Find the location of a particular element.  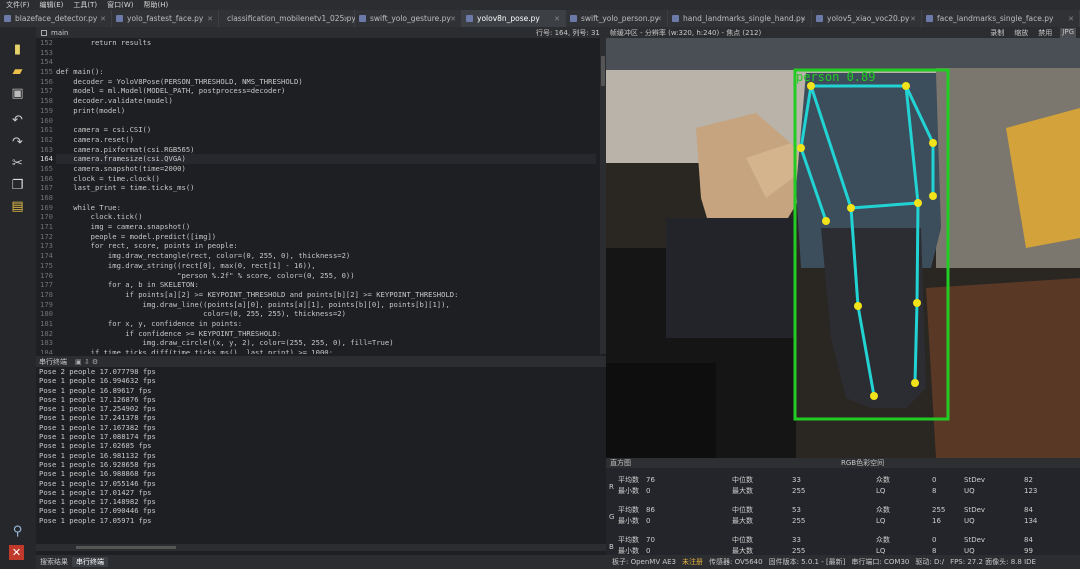

jpg-button: JPG is located at coordinates (1068, 32).